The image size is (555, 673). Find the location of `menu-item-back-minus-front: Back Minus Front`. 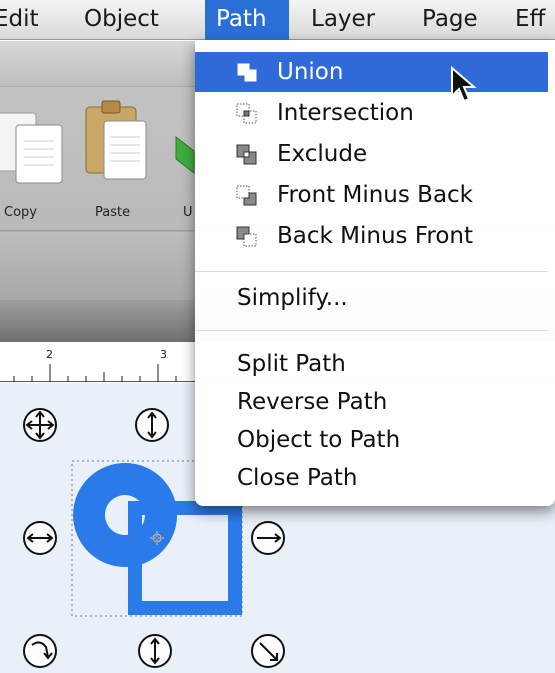

menu-item-back-minus-front: Back Minus Front is located at coordinates (371, 236).